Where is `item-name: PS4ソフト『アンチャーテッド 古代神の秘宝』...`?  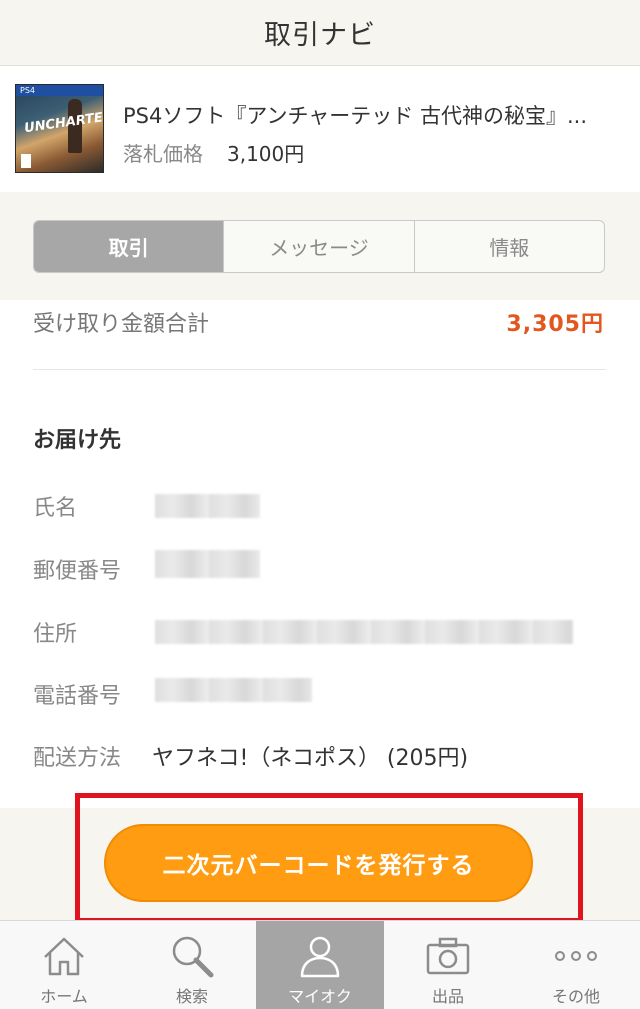
item-name: PS4ソフト『アンチャーテッド 古代神の秘宝』... is located at coordinates (358, 115).